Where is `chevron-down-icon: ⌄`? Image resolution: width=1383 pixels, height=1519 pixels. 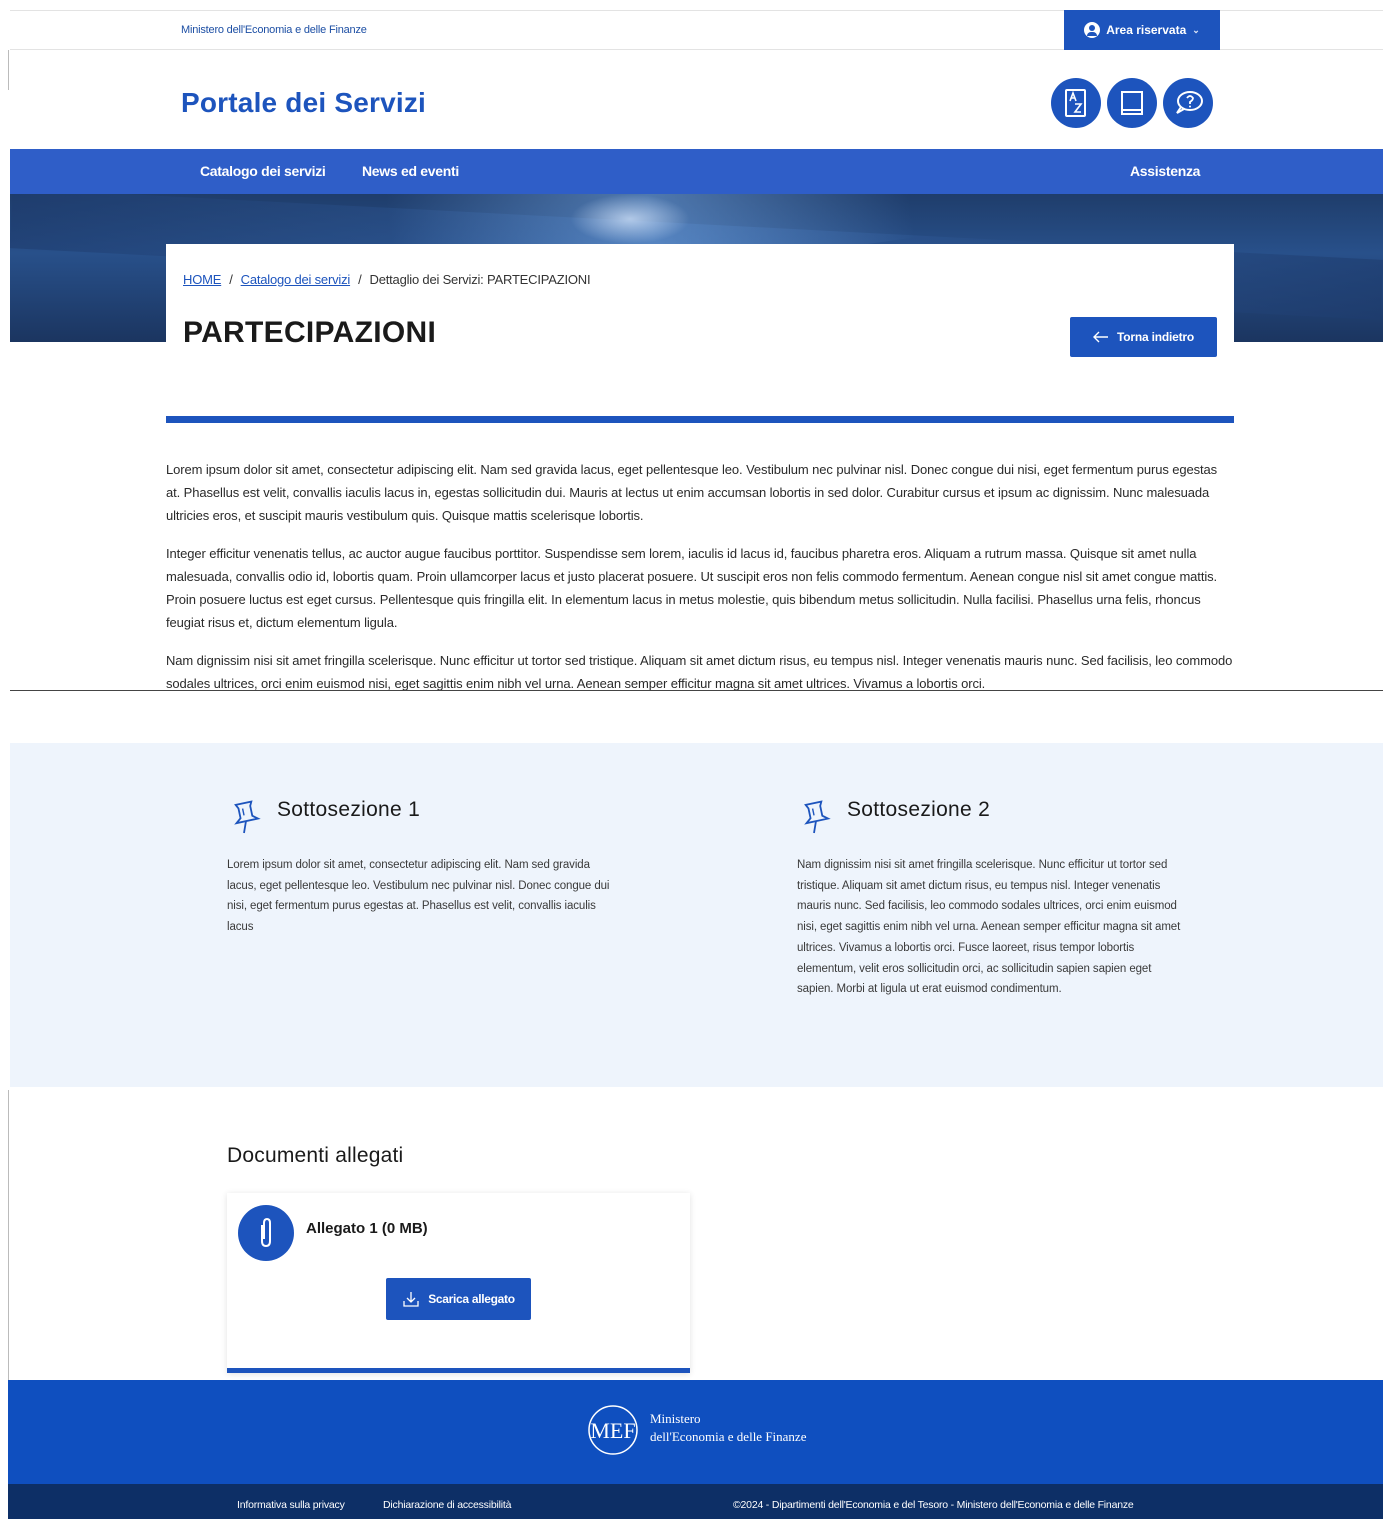
chevron-down-icon: ⌄ is located at coordinates (1196, 29).